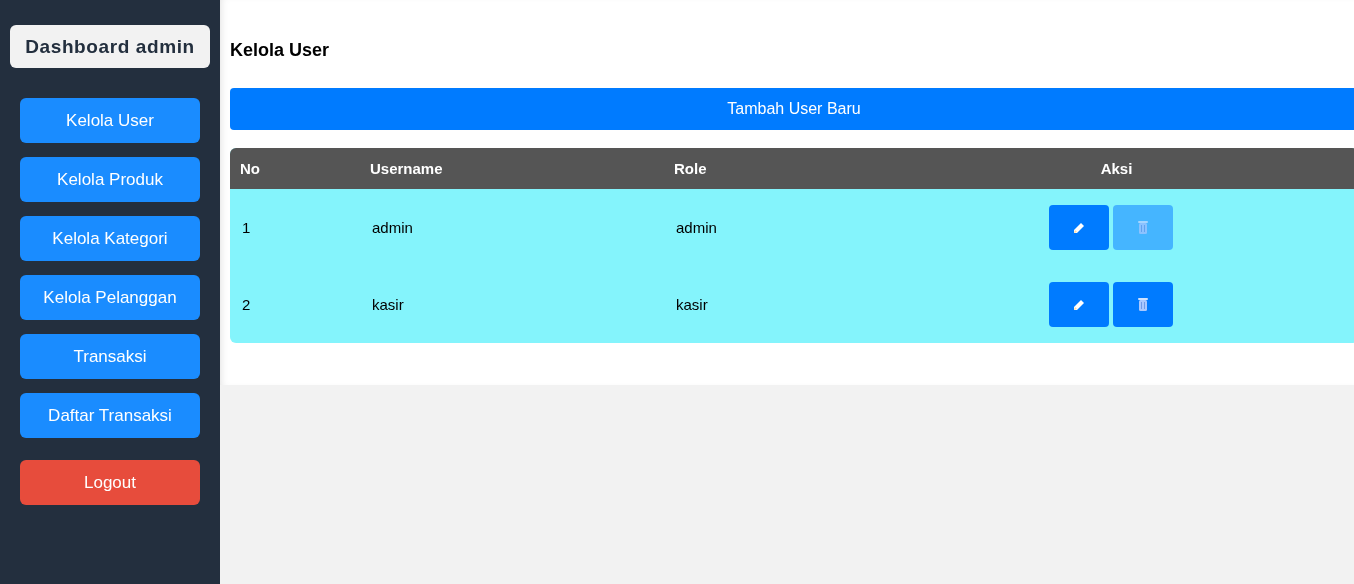  I want to click on logout-button: Logout, so click(110, 482).